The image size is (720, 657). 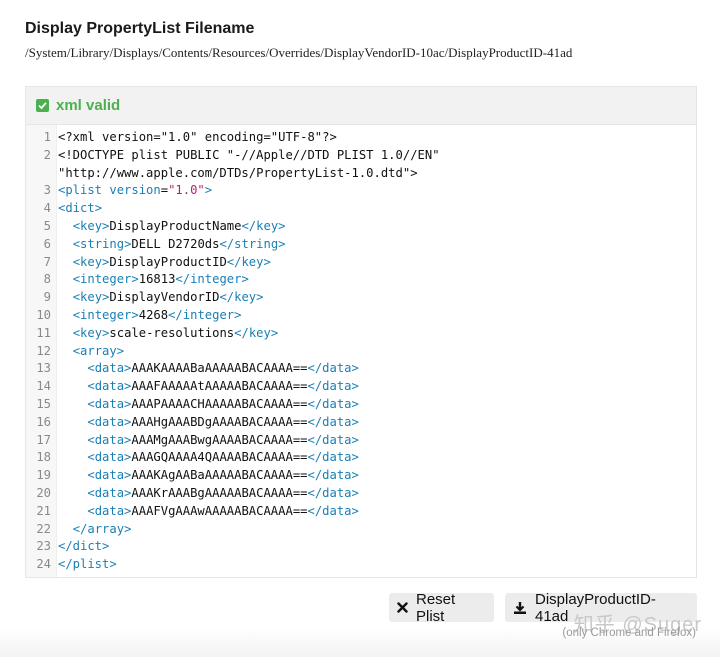 What do you see at coordinates (361, 298) in the screenshot?
I see `code-line: 9 <key>DisplayVendorID</key>` at bounding box center [361, 298].